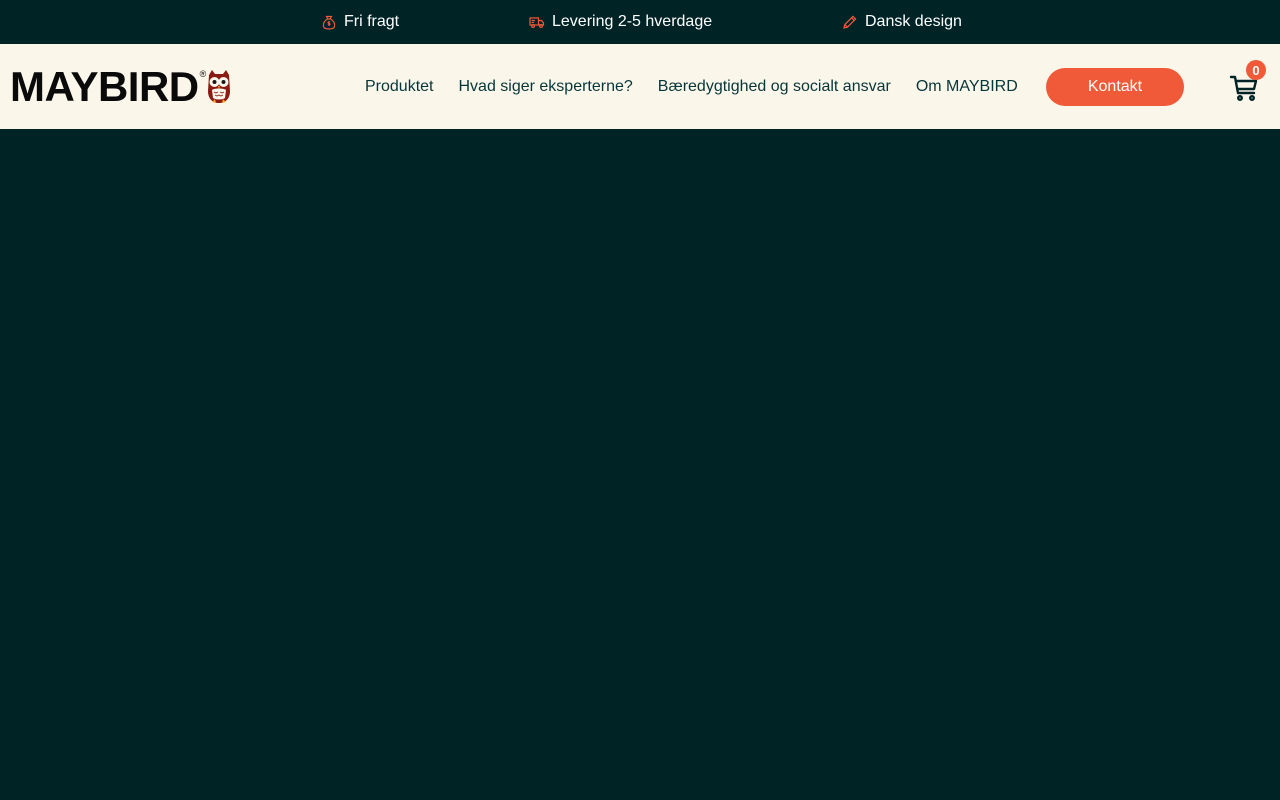 The width and height of the screenshot is (1280, 800). Describe the element at coordinates (537, 22) in the screenshot. I see `truck-icon` at that location.